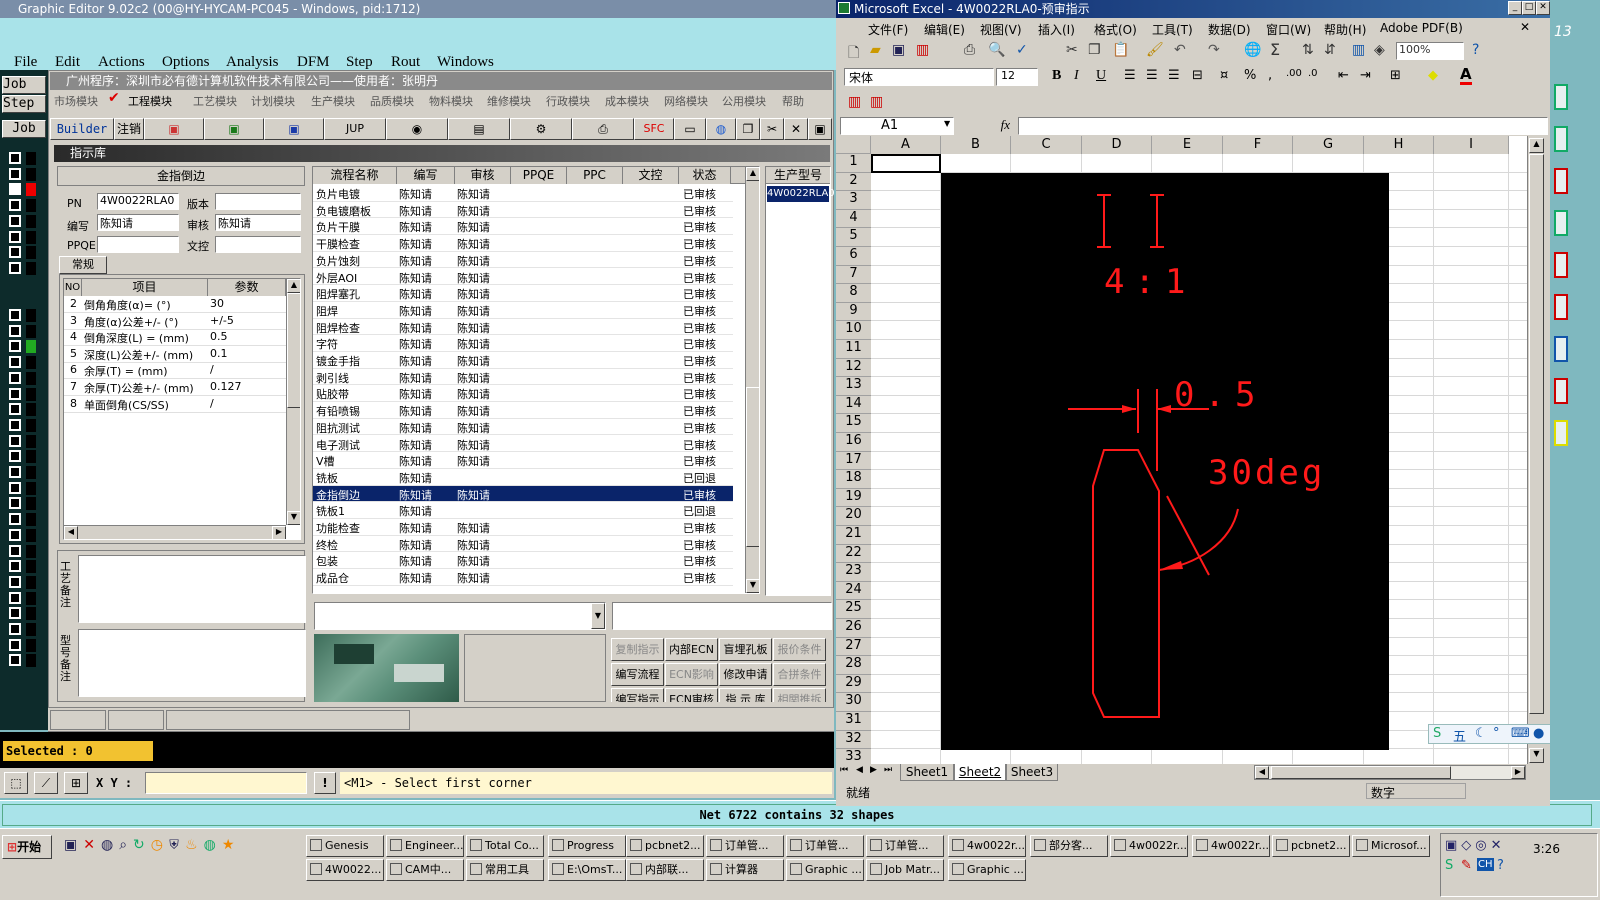 The width and height of the screenshot is (1600, 900). What do you see at coordinates (686, 101) in the screenshot?
I see `module-network: 网络模块` at bounding box center [686, 101].